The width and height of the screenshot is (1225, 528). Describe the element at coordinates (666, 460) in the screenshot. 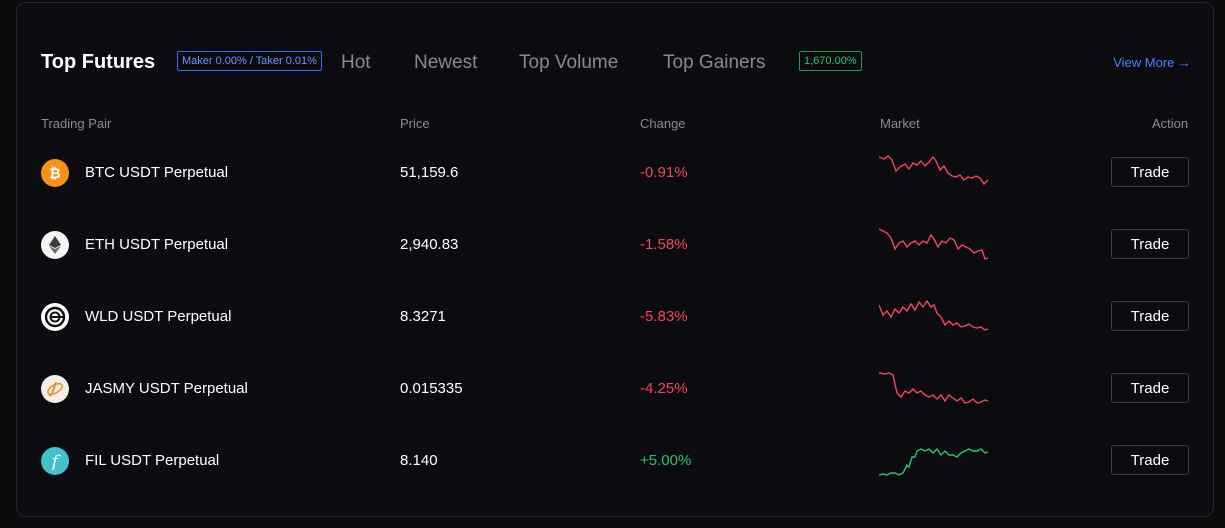

I see `change-value: +5.00%` at that location.